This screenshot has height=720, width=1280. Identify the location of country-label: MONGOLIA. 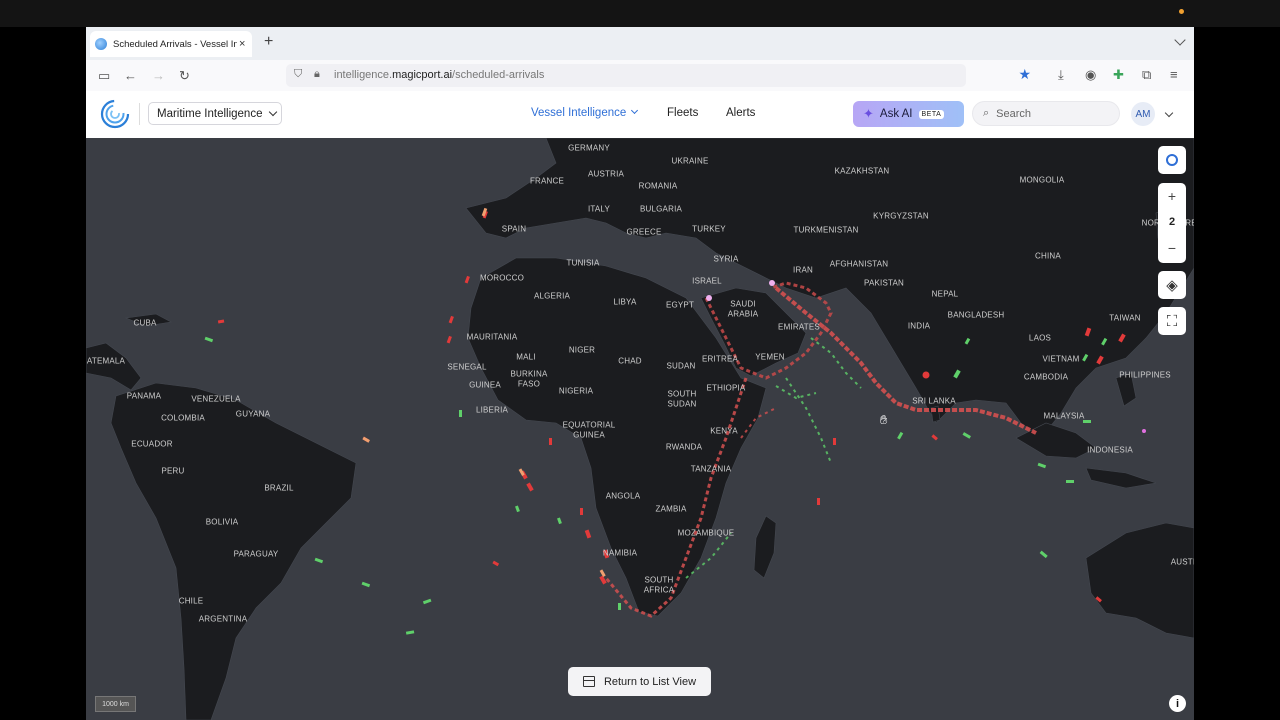
(1042, 180).